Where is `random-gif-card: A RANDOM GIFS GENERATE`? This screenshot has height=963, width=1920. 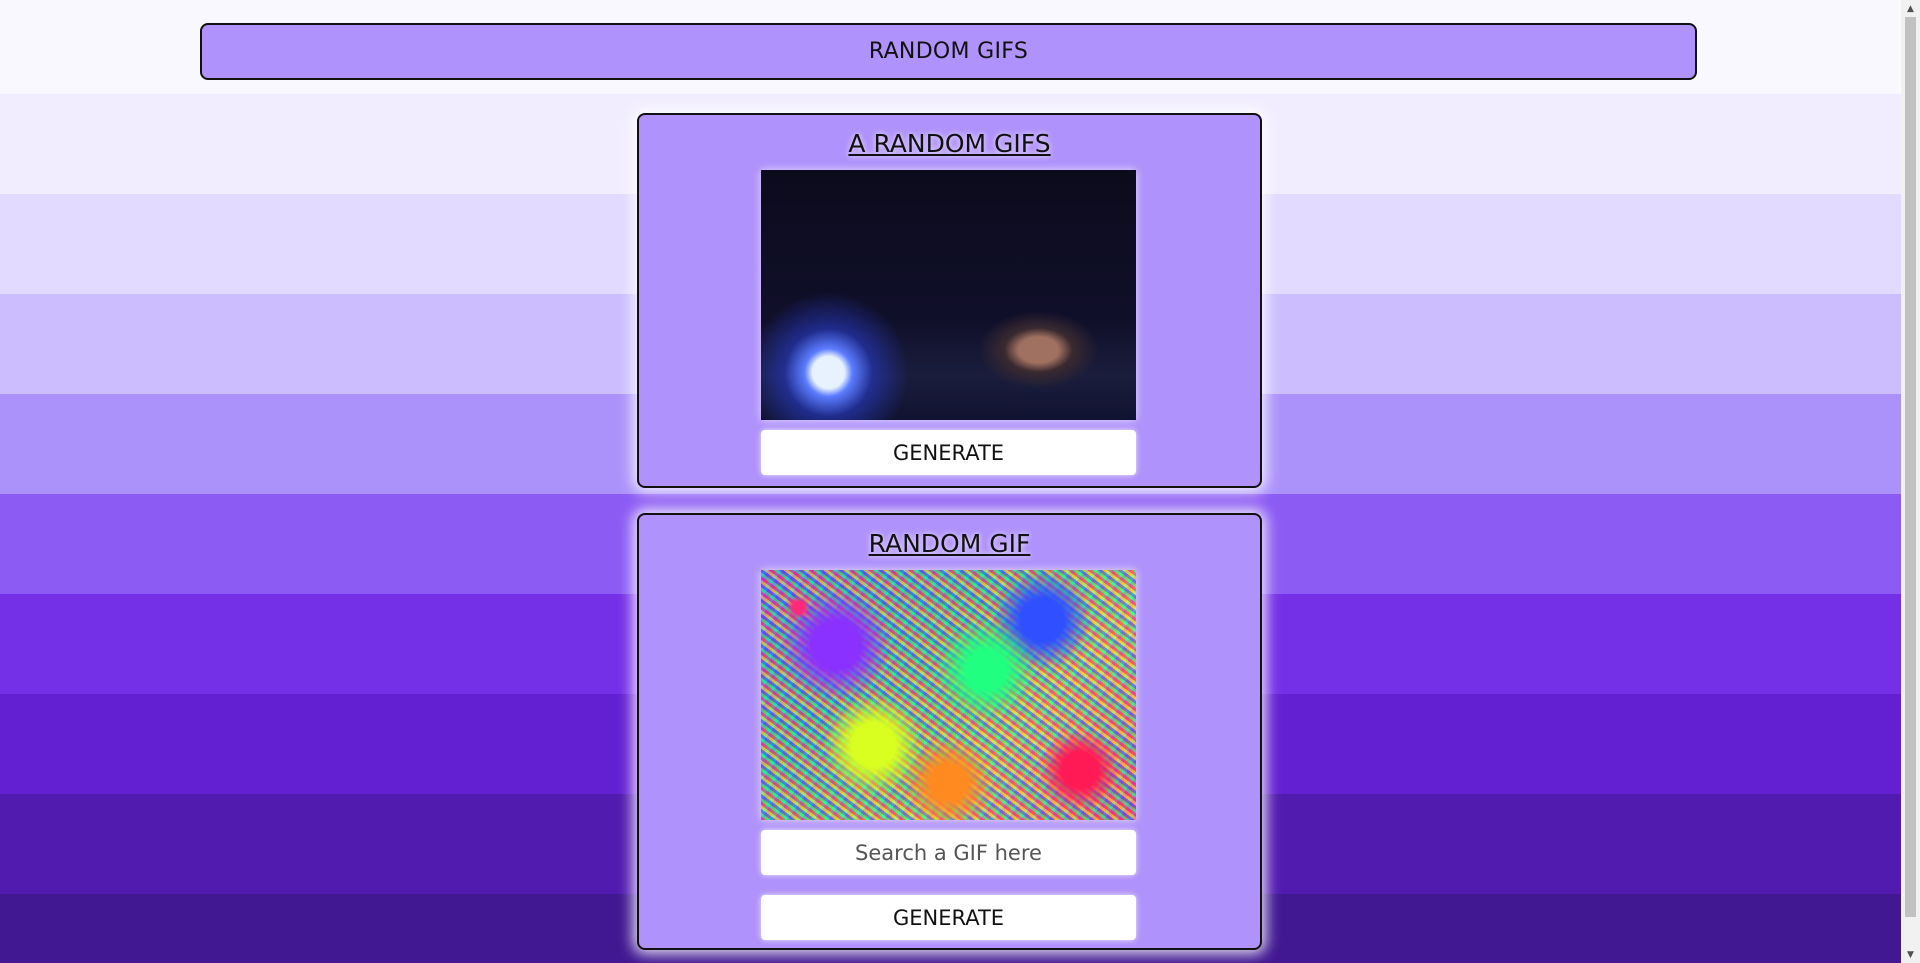
random-gif-card: A RANDOM GIFS GENERATE is located at coordinates (949, 300).